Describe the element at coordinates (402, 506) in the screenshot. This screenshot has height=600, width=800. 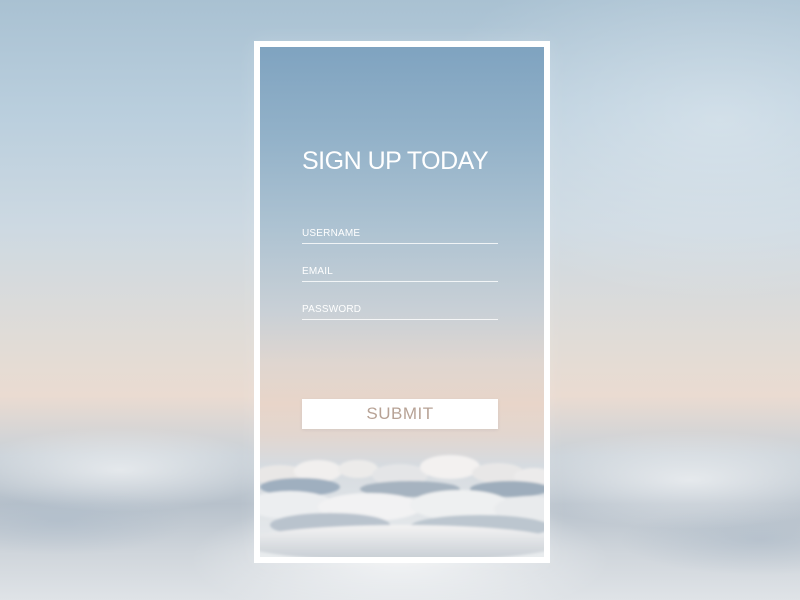
I see `clouds-image` at that location.